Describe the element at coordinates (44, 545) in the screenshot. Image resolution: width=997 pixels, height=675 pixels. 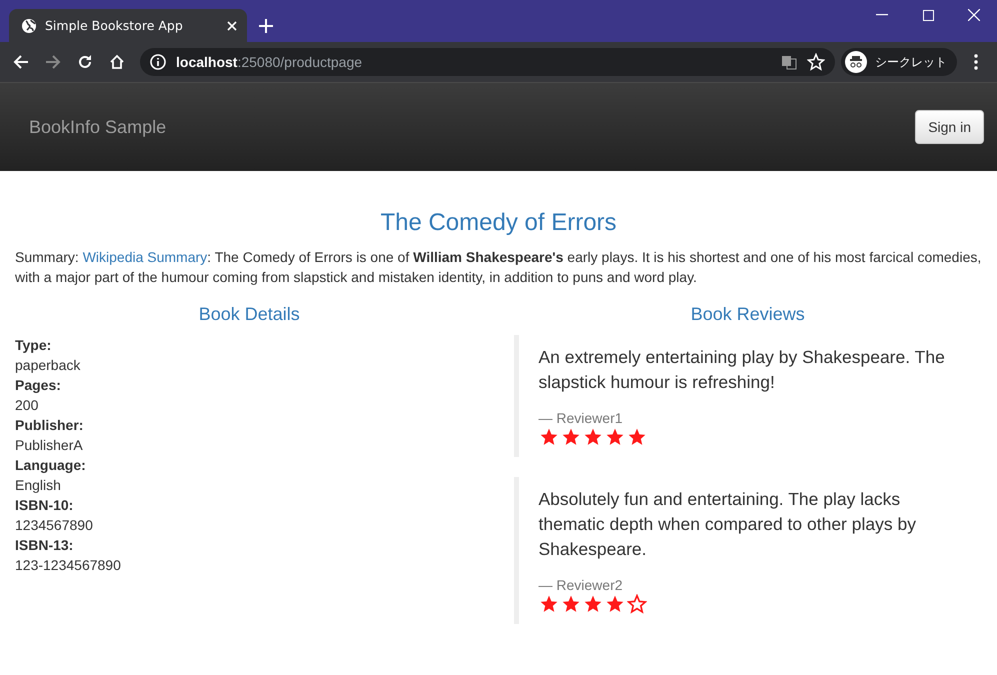
I see `detail-label: ISBN-13:` at that location.